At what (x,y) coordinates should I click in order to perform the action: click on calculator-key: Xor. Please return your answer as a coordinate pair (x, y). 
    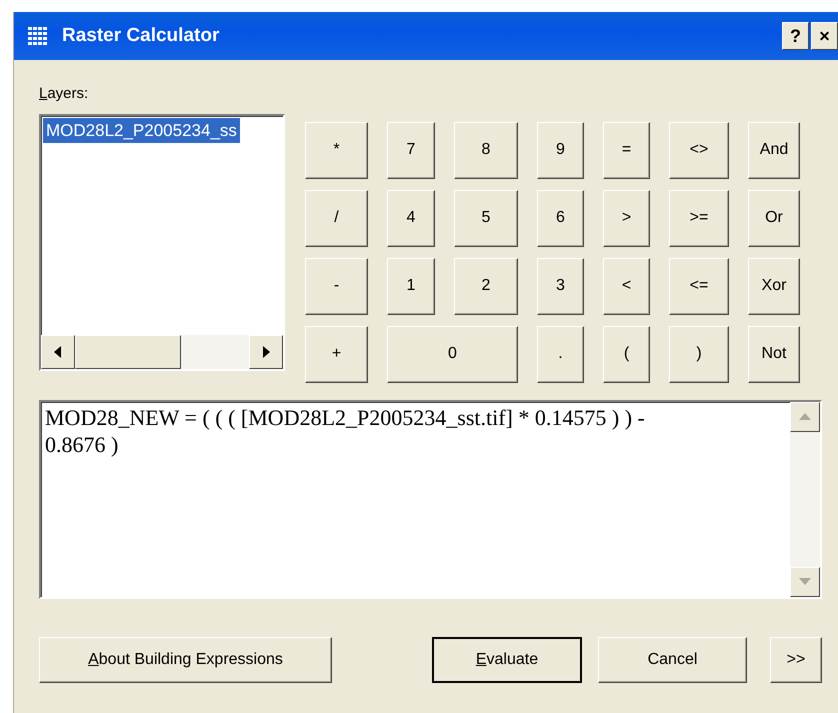
    Looking at the image, I should click on (774, 286).